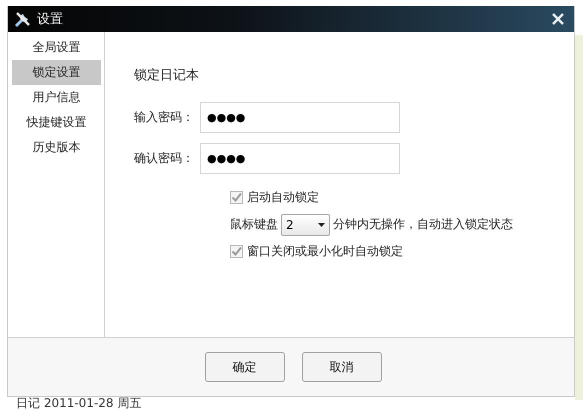  I want to click on sidebar-item: 用户信息, so click(56, 97).